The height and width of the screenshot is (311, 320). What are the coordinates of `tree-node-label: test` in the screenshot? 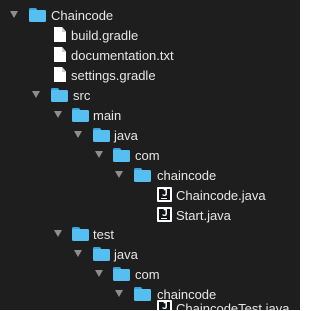 It's located at (103, 234).